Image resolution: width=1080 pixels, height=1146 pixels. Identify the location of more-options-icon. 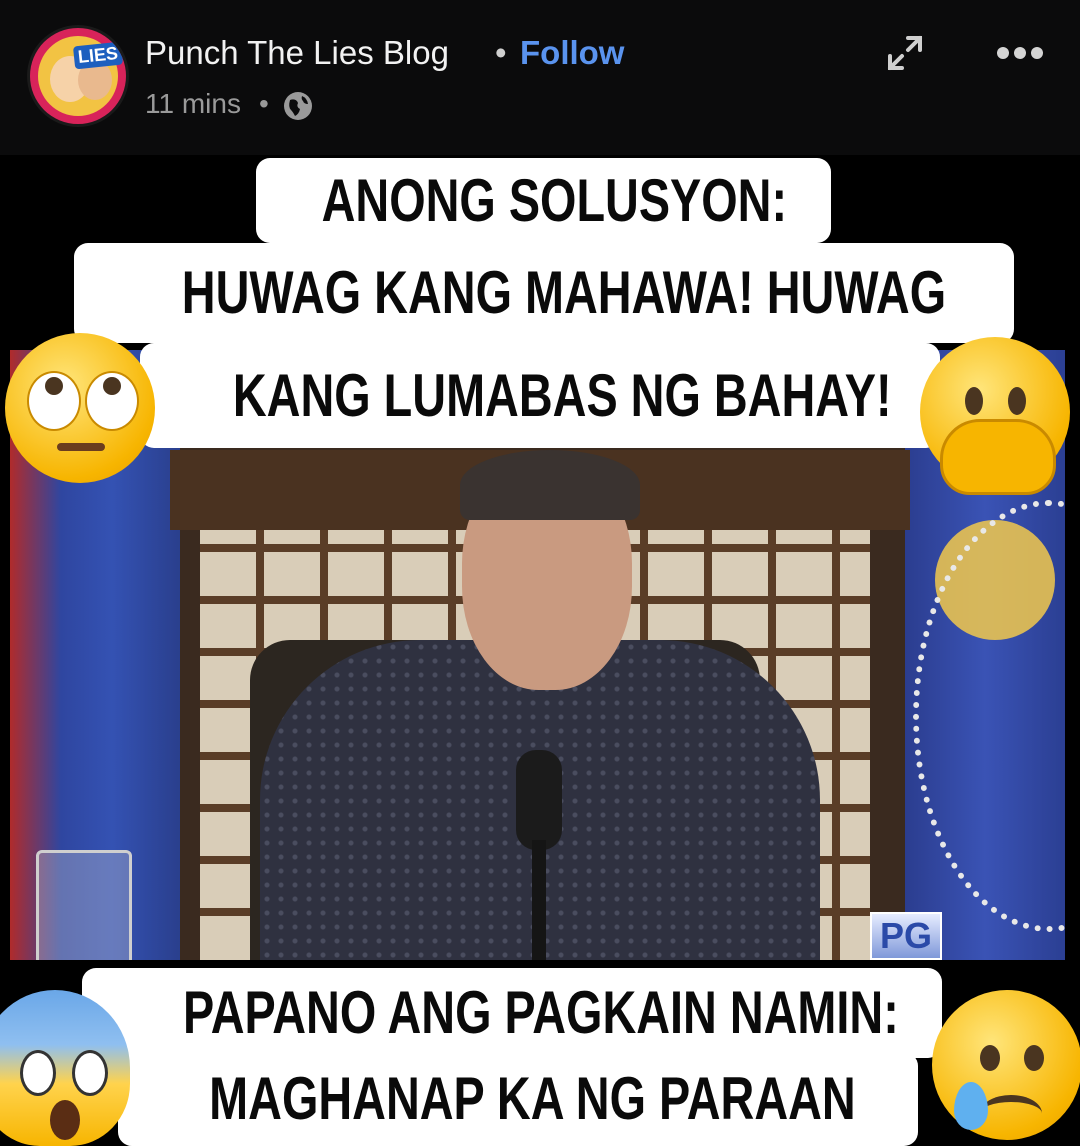
(1020, 53).